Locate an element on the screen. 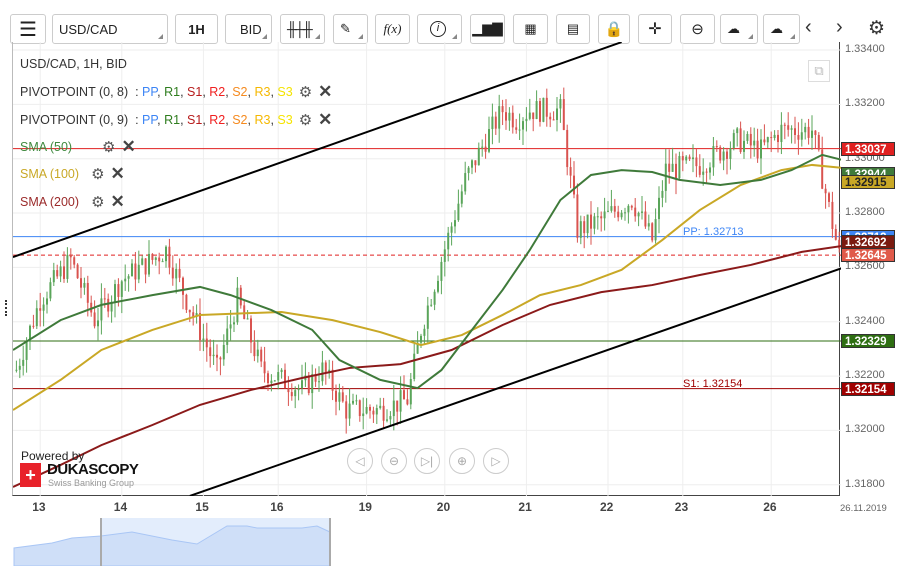 The height and width of the screenshot is (566, 902). pivot-levels: PP, R1, S1, R2, S2, R3, S3 is located at coordinates (217, 92).